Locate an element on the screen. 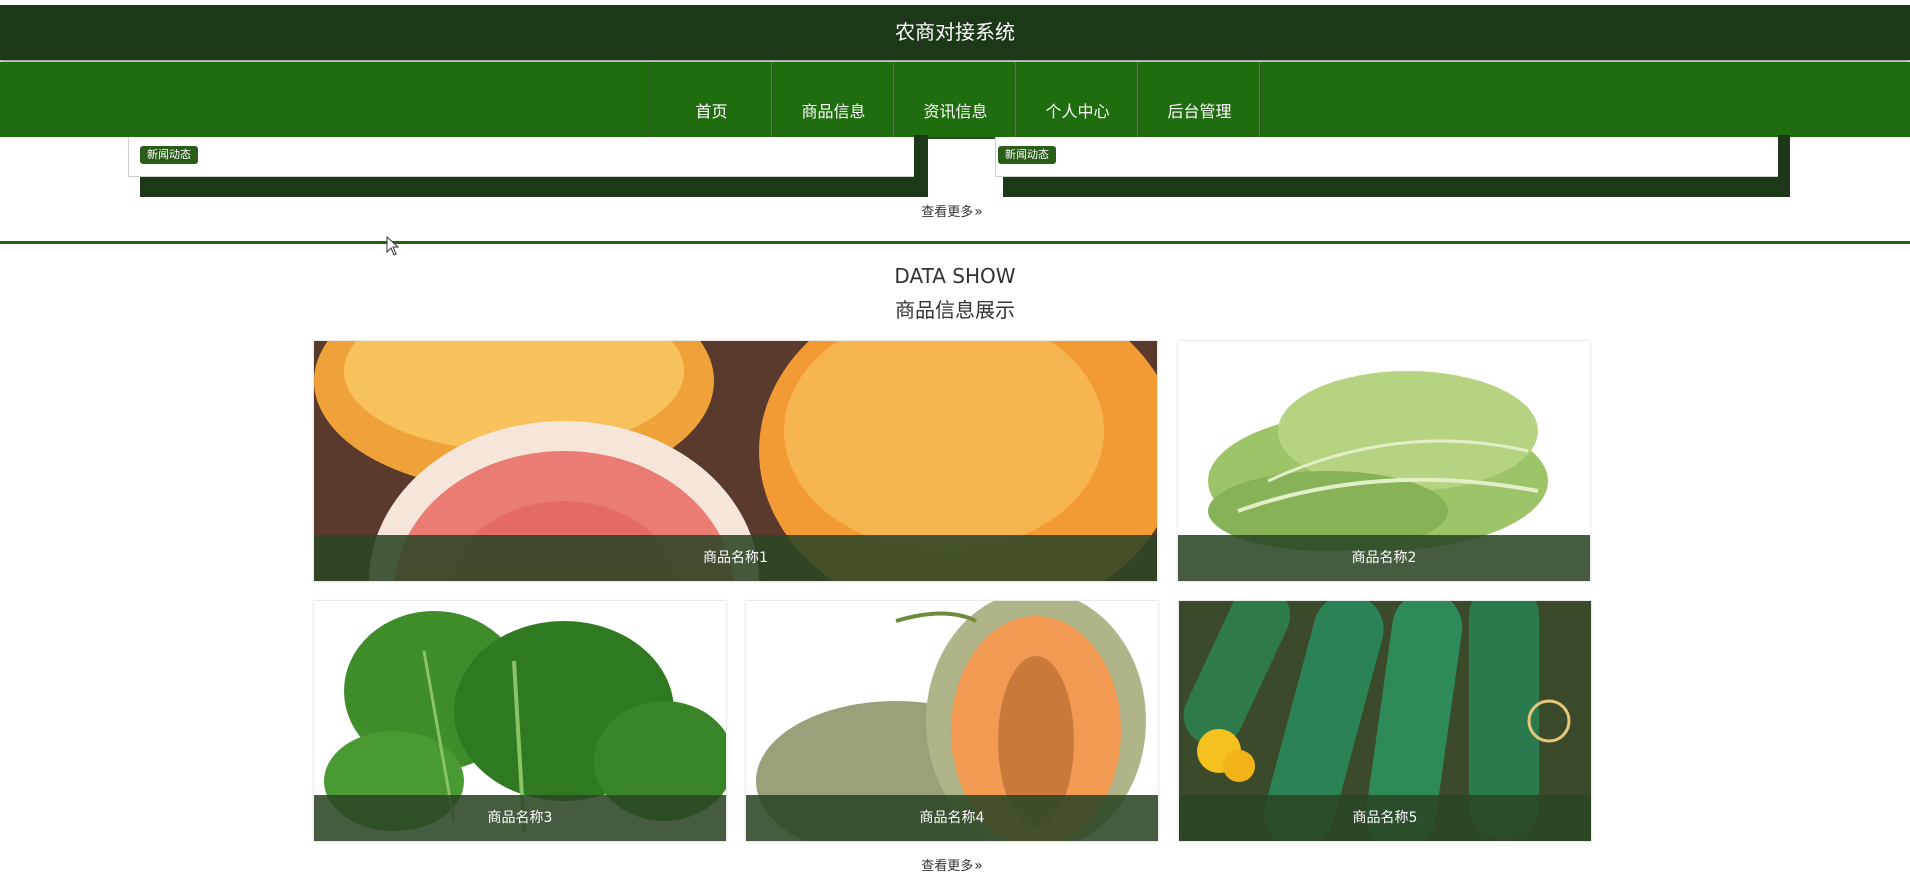 This screenshot has width=1910, height=875. product-name: 商品名称2 is located at coordinates (1384, 558).